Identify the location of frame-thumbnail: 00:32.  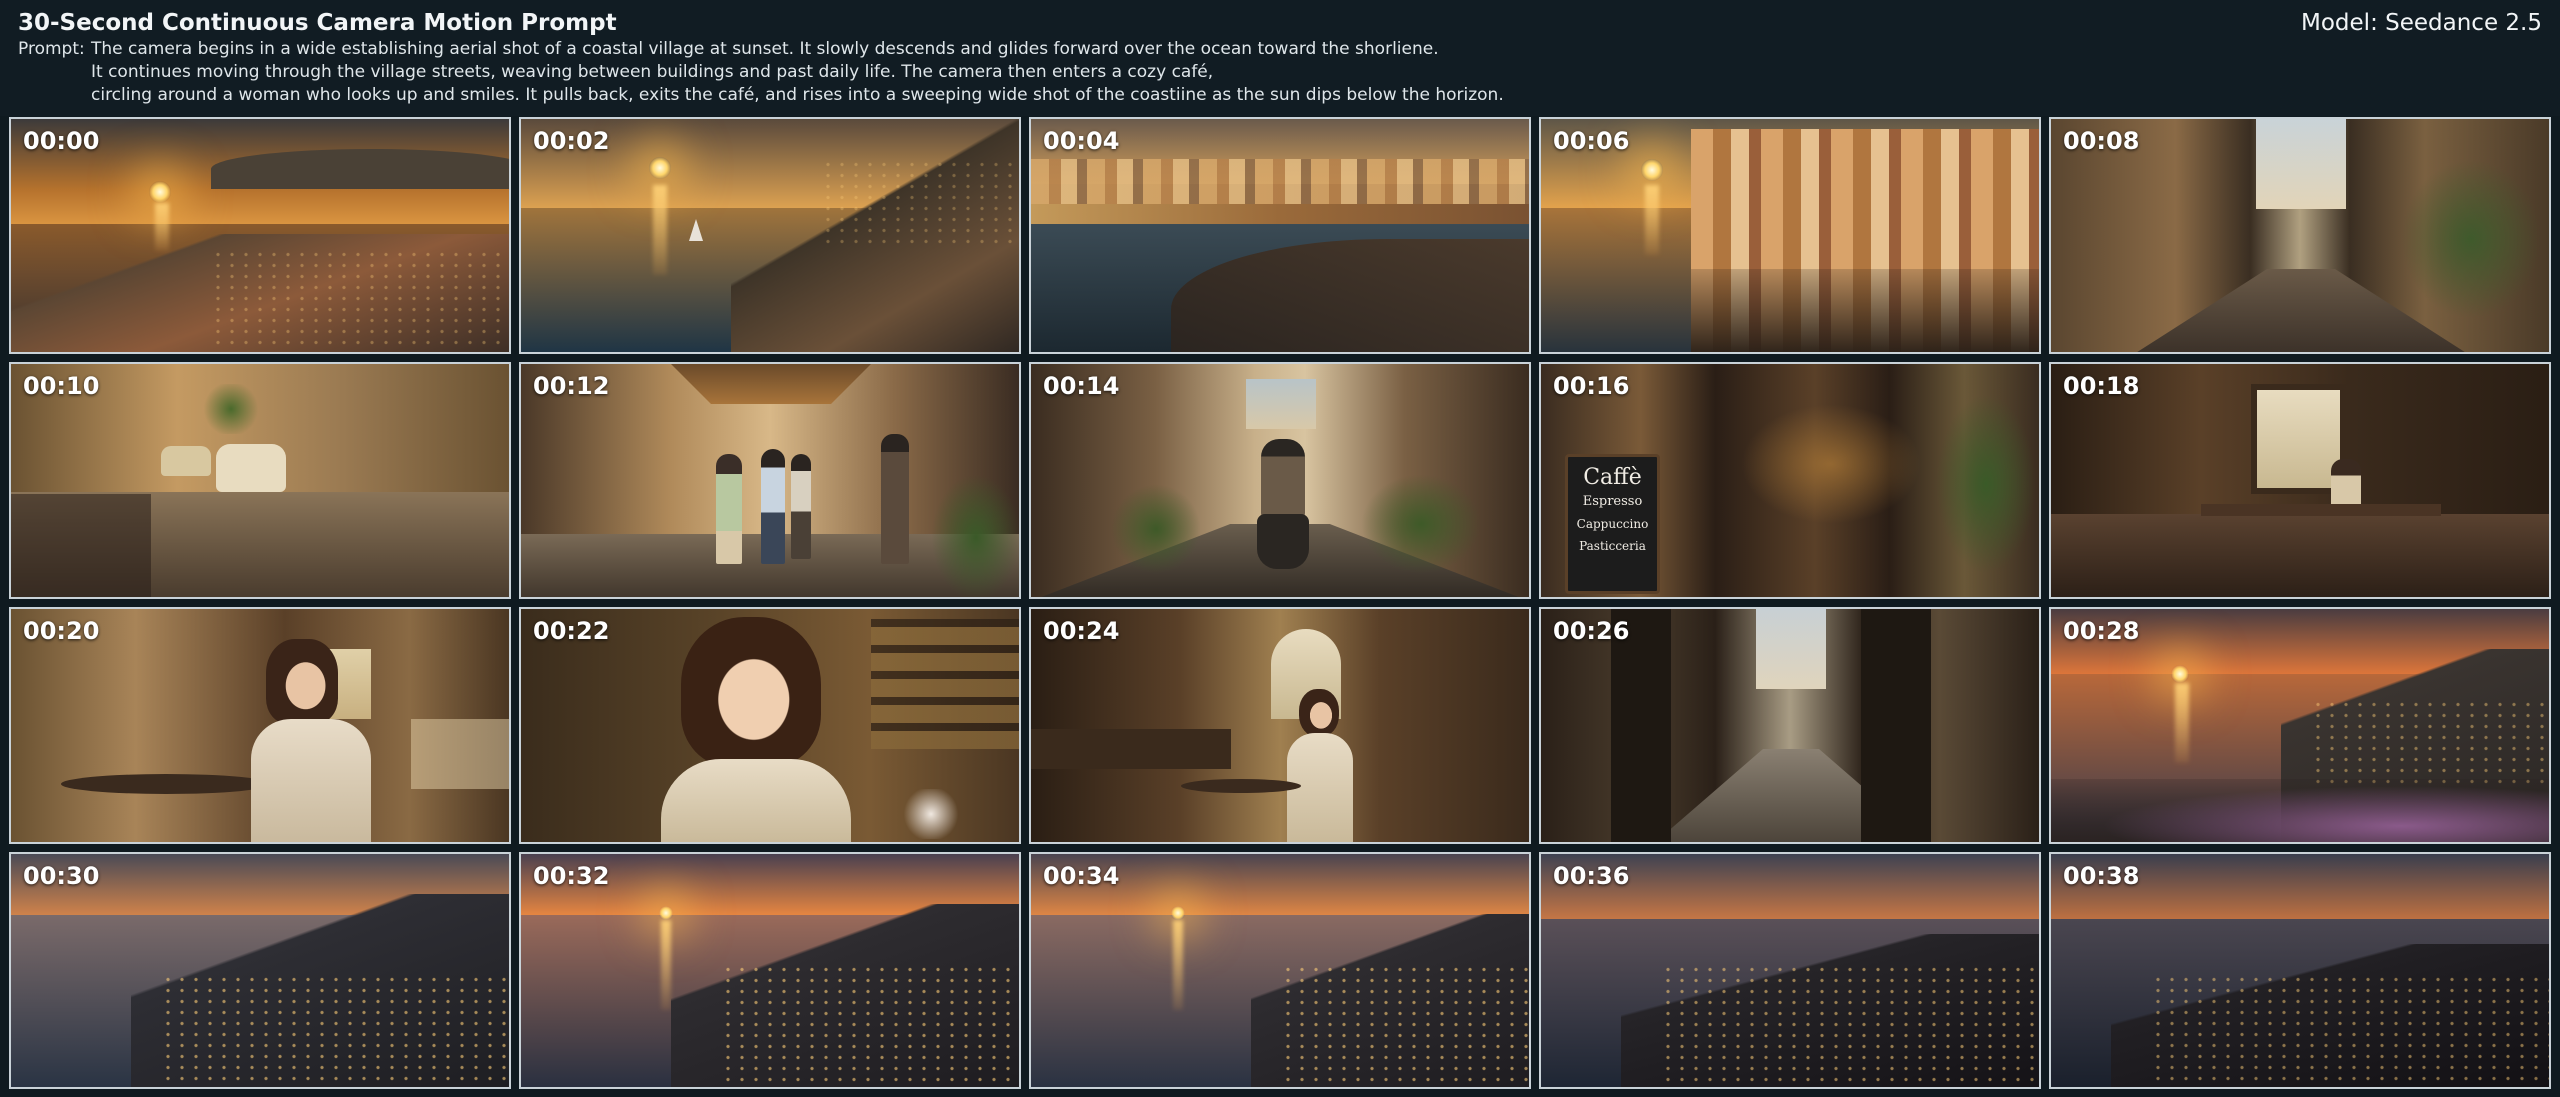
(770, 970).